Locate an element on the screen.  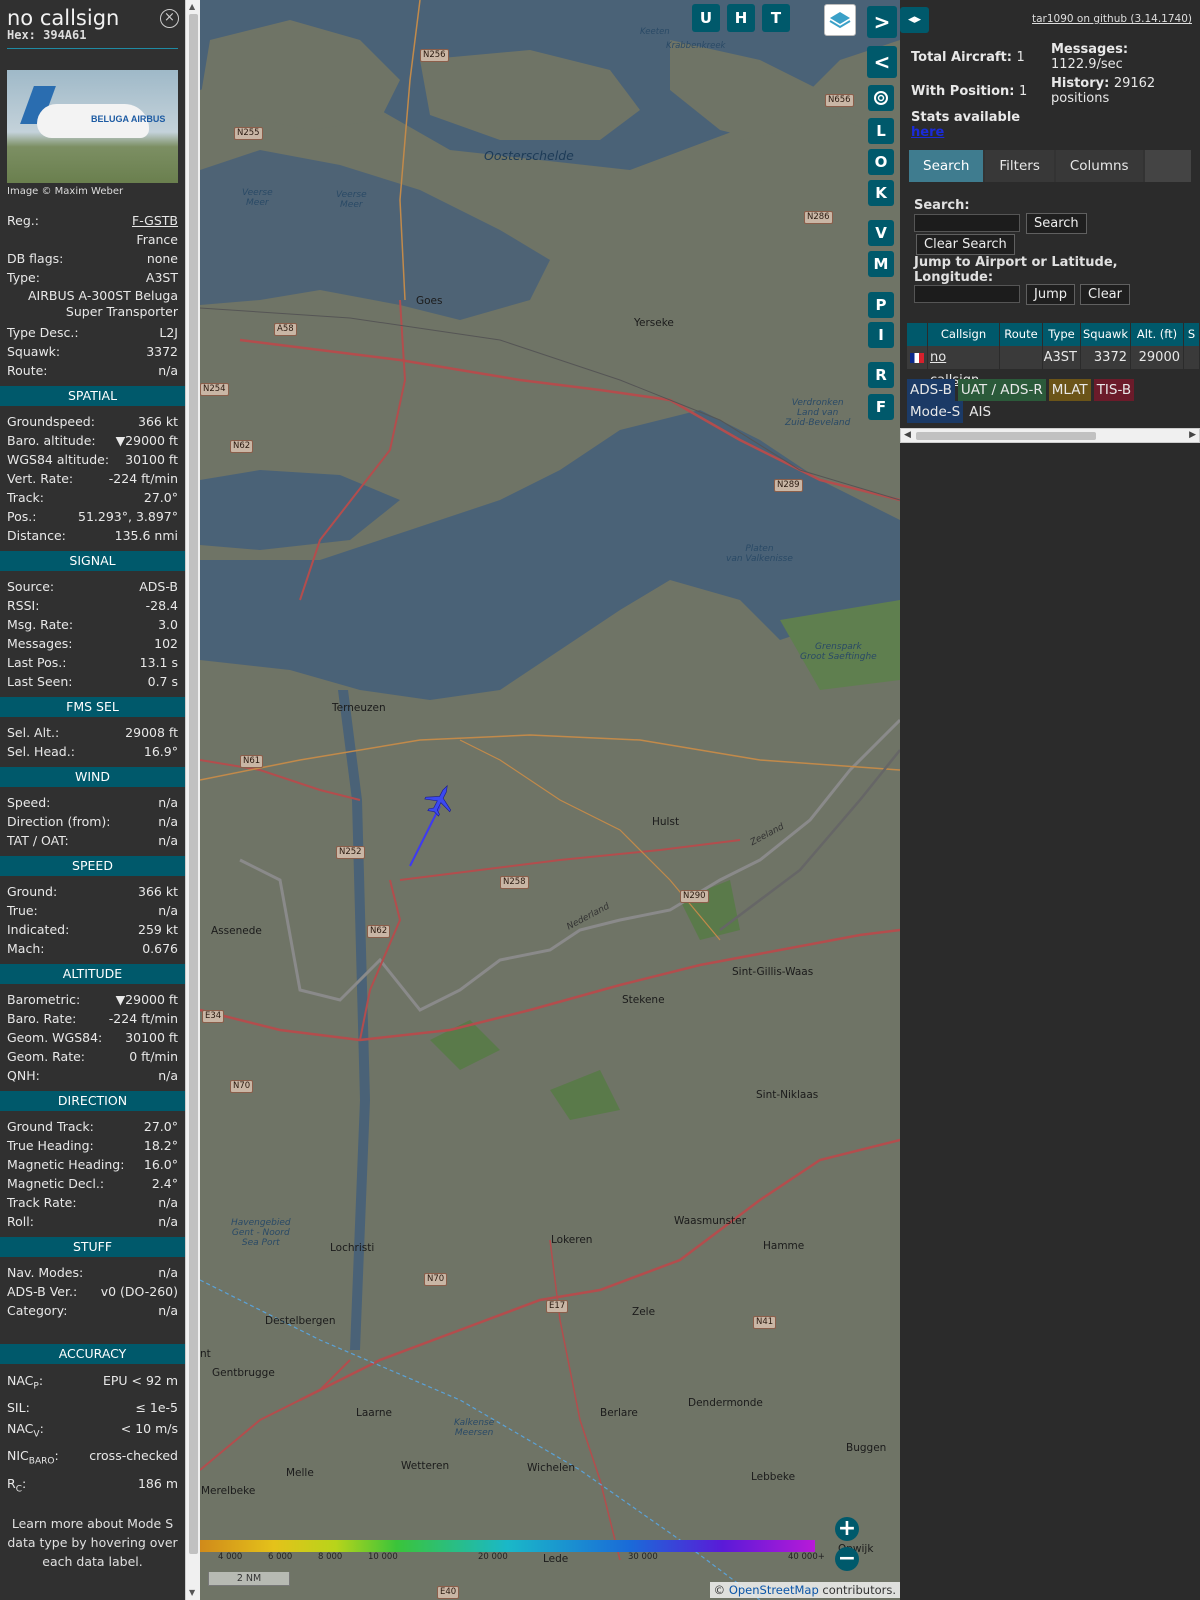
info-label: TAT / OAT: is located at coordinates (38, 840).